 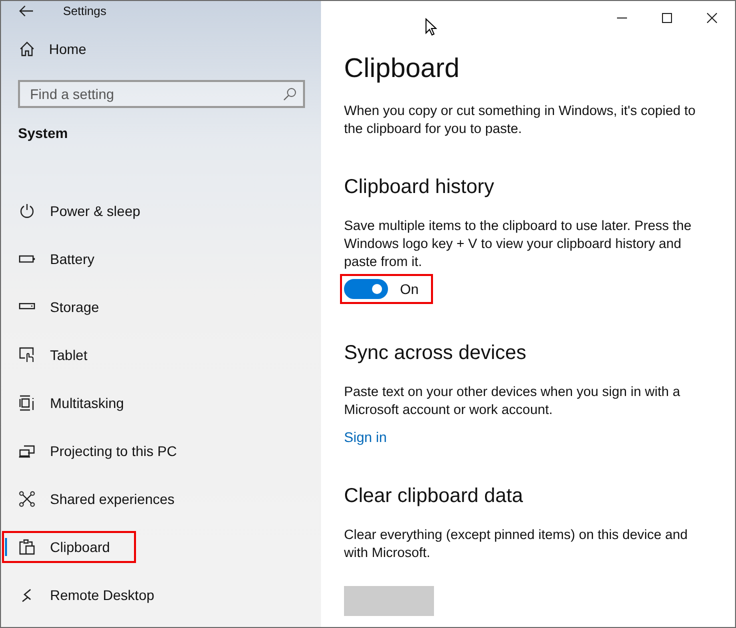 What do you see at coordinates (54, 355) in the screenshot?
I see `nav-item: Tablet` at bounding box center [54, 355].